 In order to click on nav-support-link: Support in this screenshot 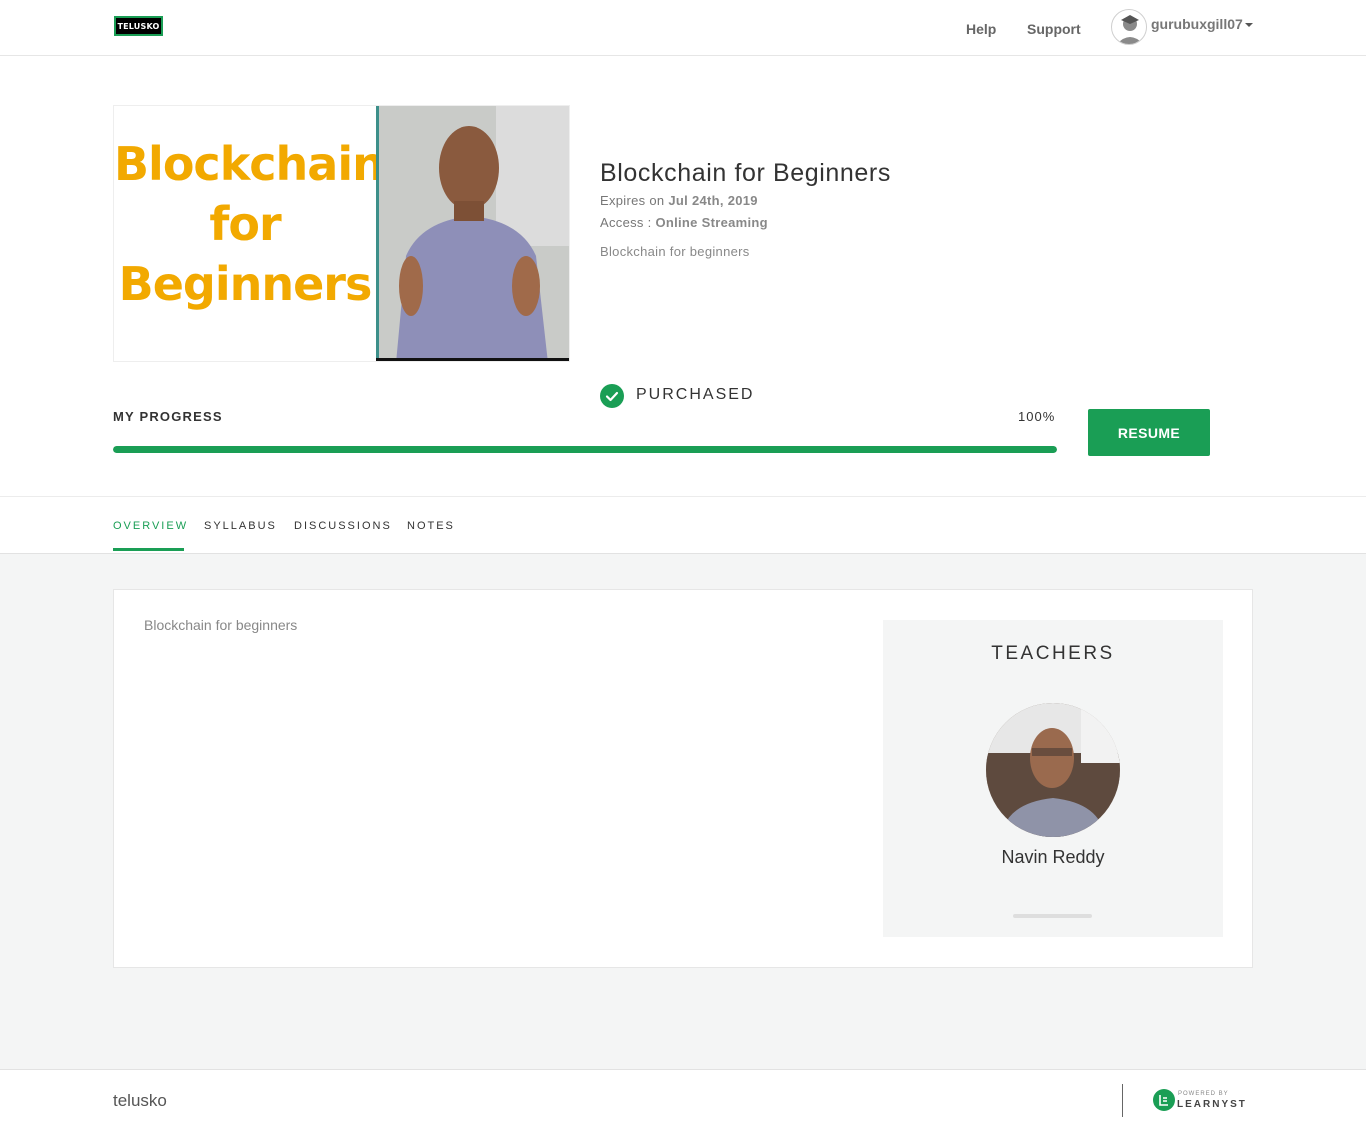, I will do `click(1054, 29)`.